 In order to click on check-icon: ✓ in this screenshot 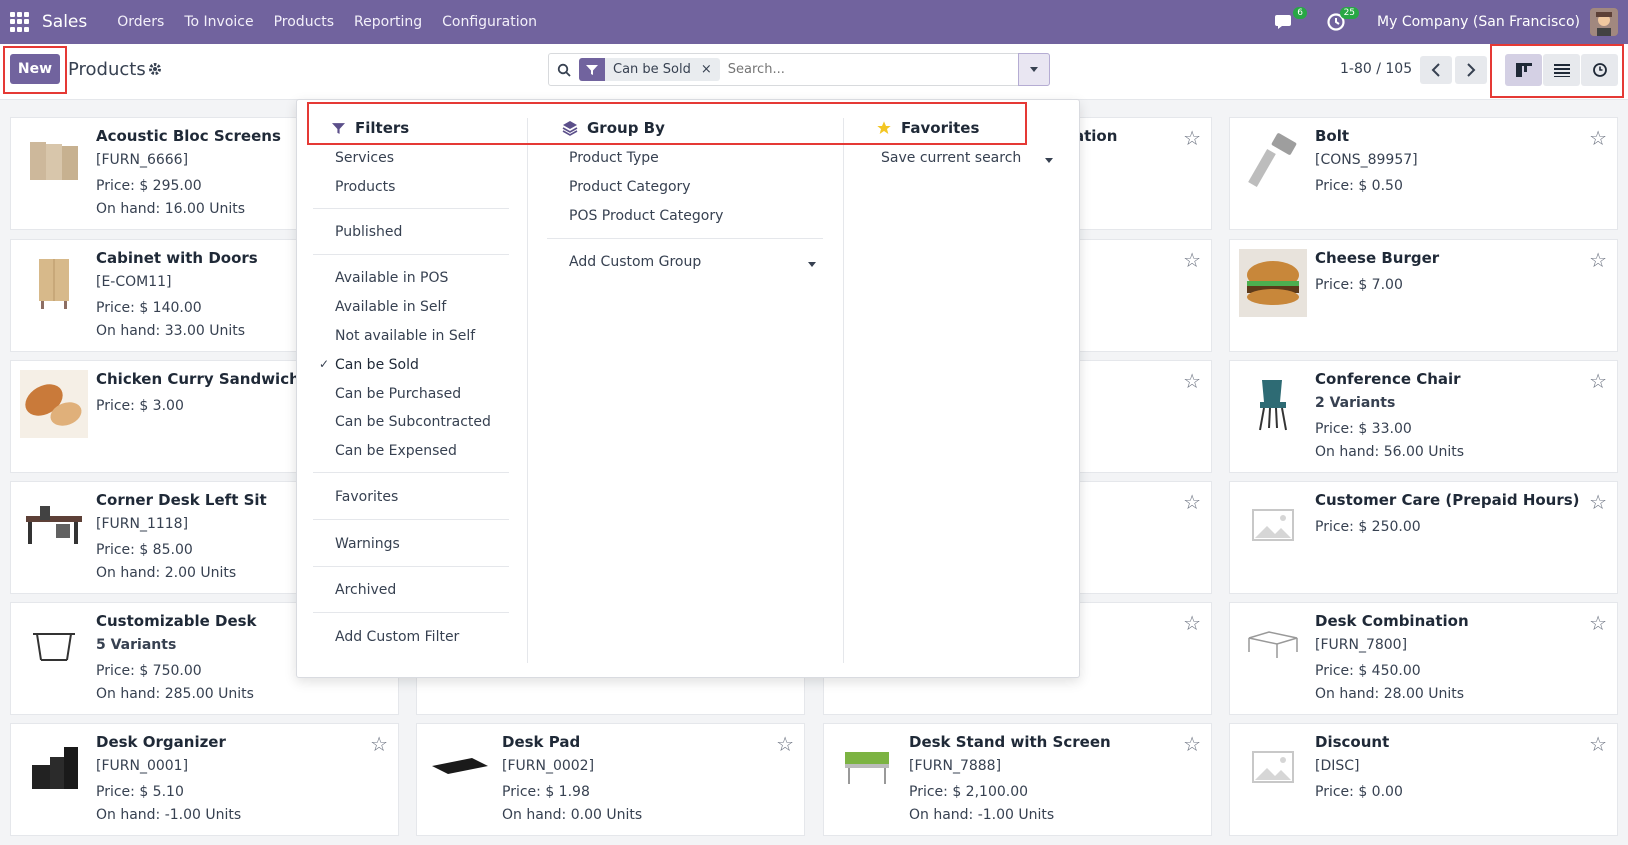, I will do `click(324, 364)`.